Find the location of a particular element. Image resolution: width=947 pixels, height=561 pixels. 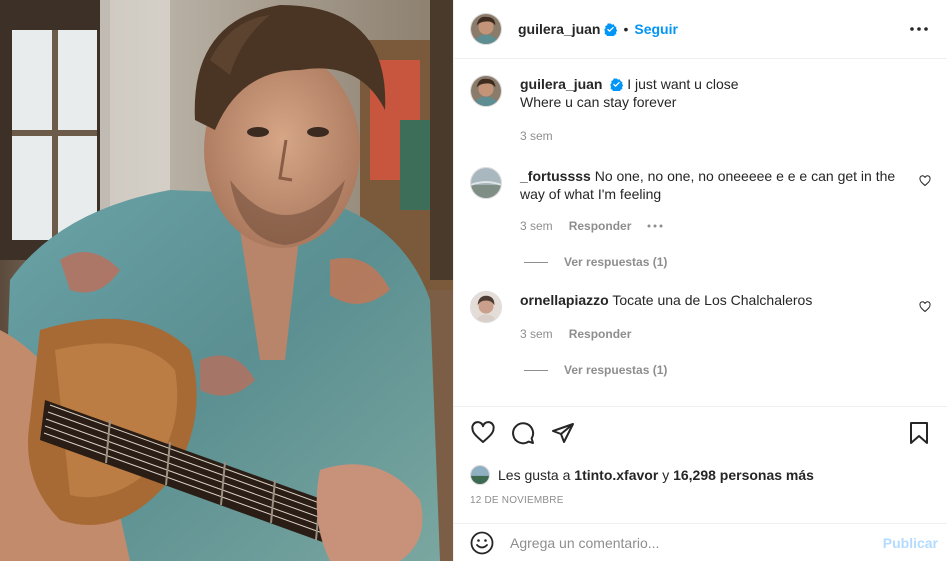

comment-icon is located at coordinates (523, 433).